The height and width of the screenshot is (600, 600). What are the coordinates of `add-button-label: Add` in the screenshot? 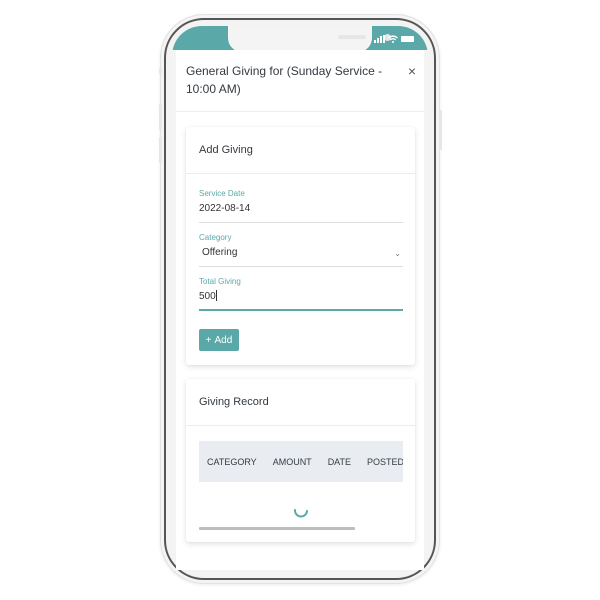 It's located at (223, 340).